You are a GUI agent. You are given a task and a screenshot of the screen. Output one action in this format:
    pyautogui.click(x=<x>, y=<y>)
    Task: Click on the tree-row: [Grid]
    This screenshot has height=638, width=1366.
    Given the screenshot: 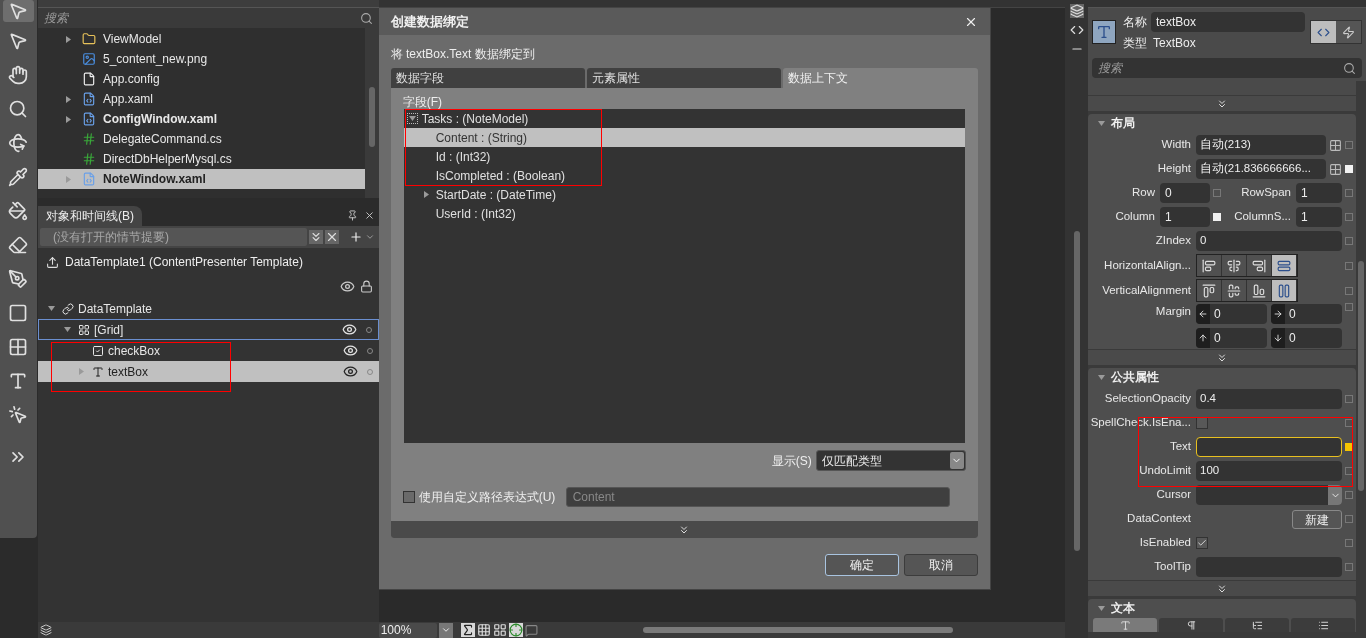 What is the action you would take?
    pyautogui.click(x=208, y=329)
    